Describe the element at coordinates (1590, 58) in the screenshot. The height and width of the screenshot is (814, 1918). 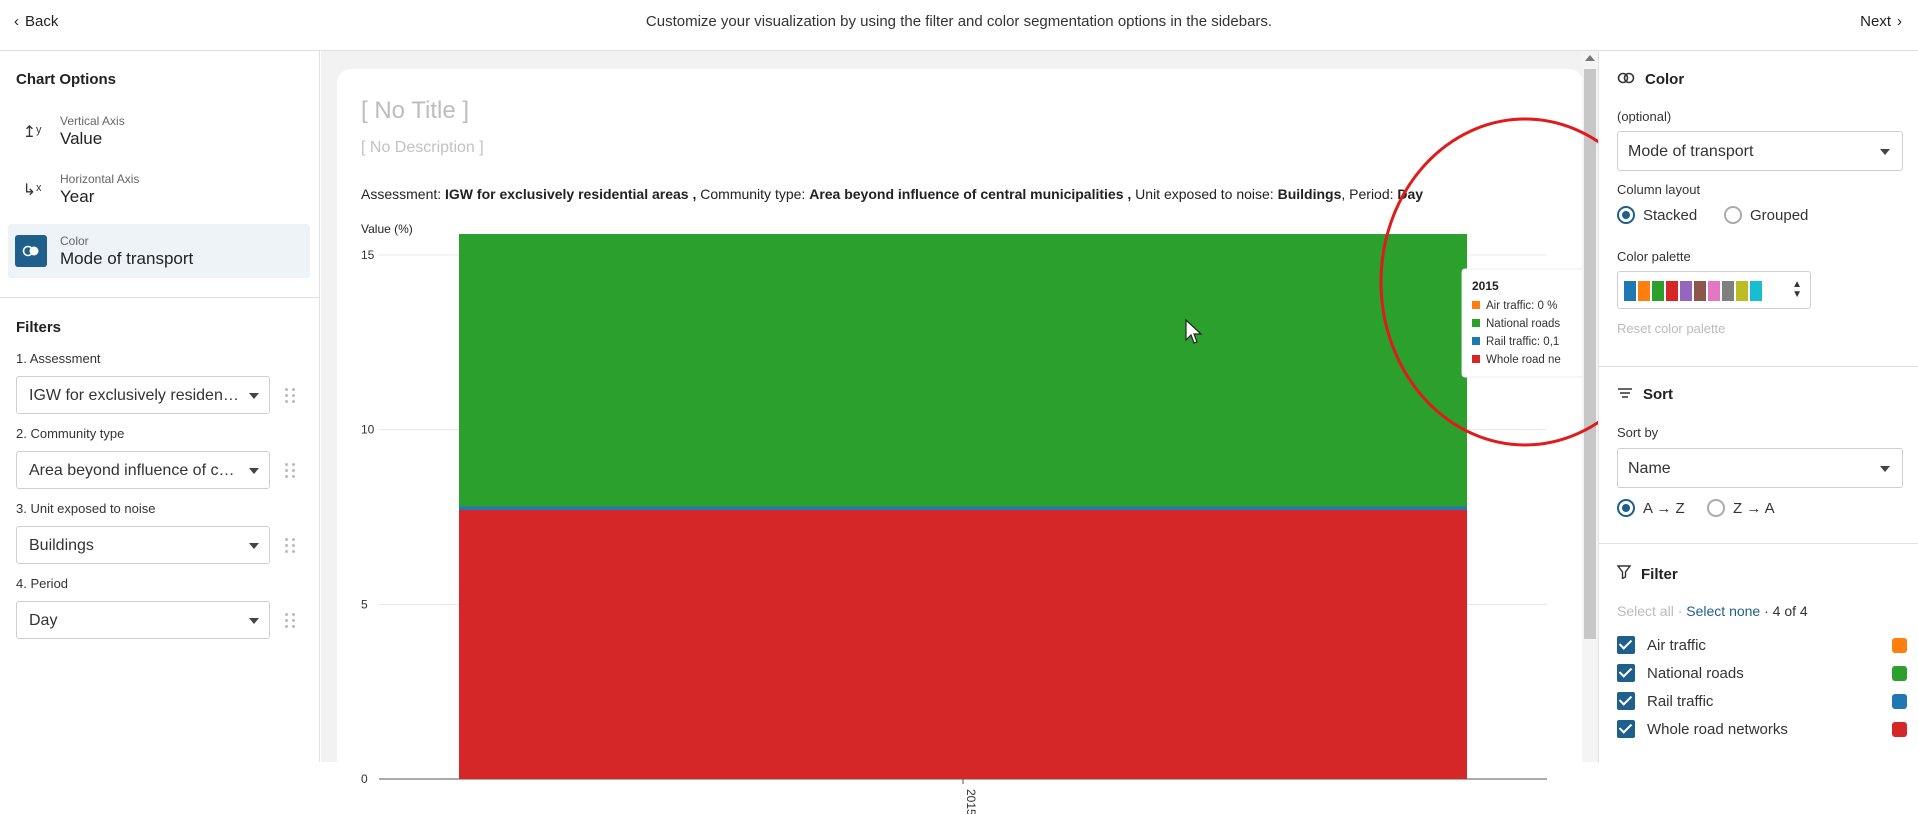
I see `scroll-up-icon` at that location.